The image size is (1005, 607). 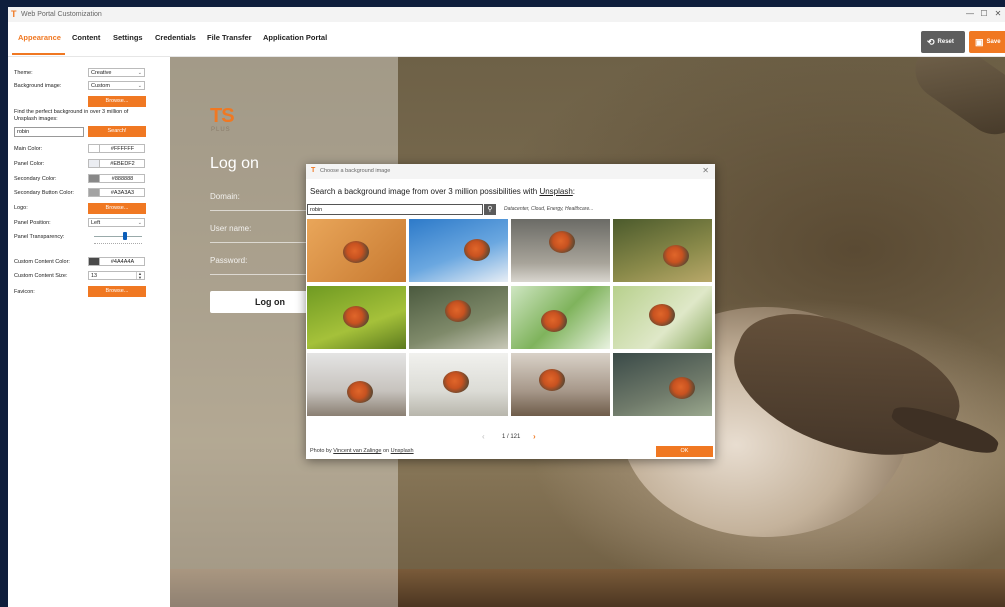 I want to click on tab-appearance: Appearance, so click(x=39, y=37).